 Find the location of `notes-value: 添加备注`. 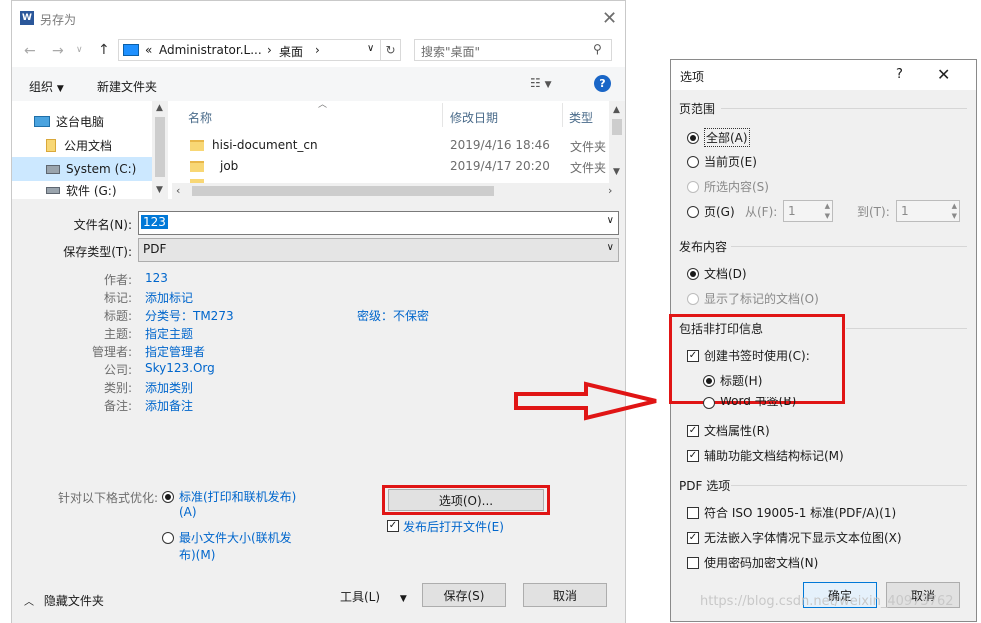

notes-value: 添加备注 is located at coordinates (169, 405).